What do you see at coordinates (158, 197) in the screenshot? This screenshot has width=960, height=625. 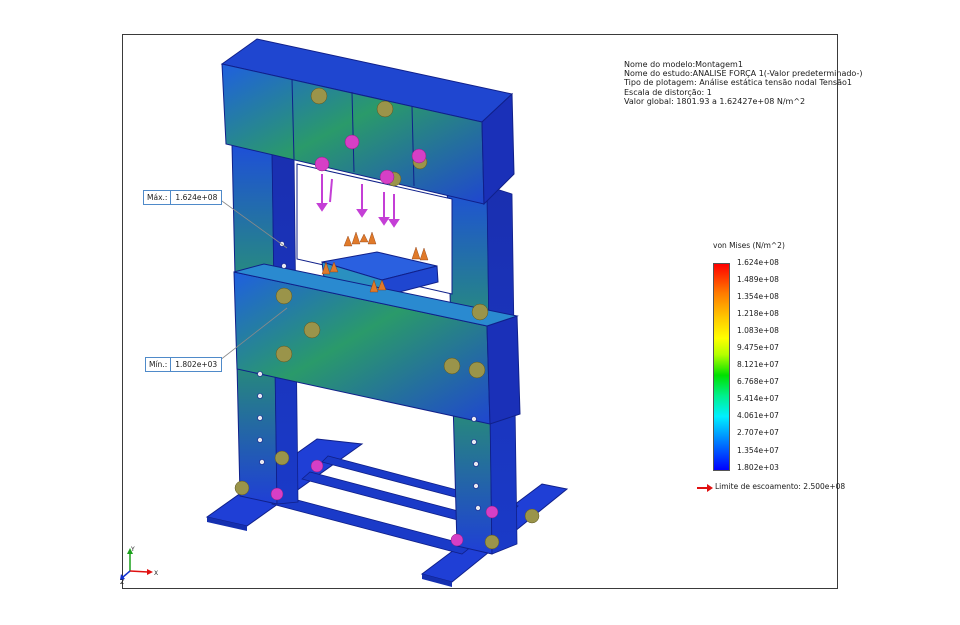 I see `max-label: Máx.:` at bounding box center [158, 197].